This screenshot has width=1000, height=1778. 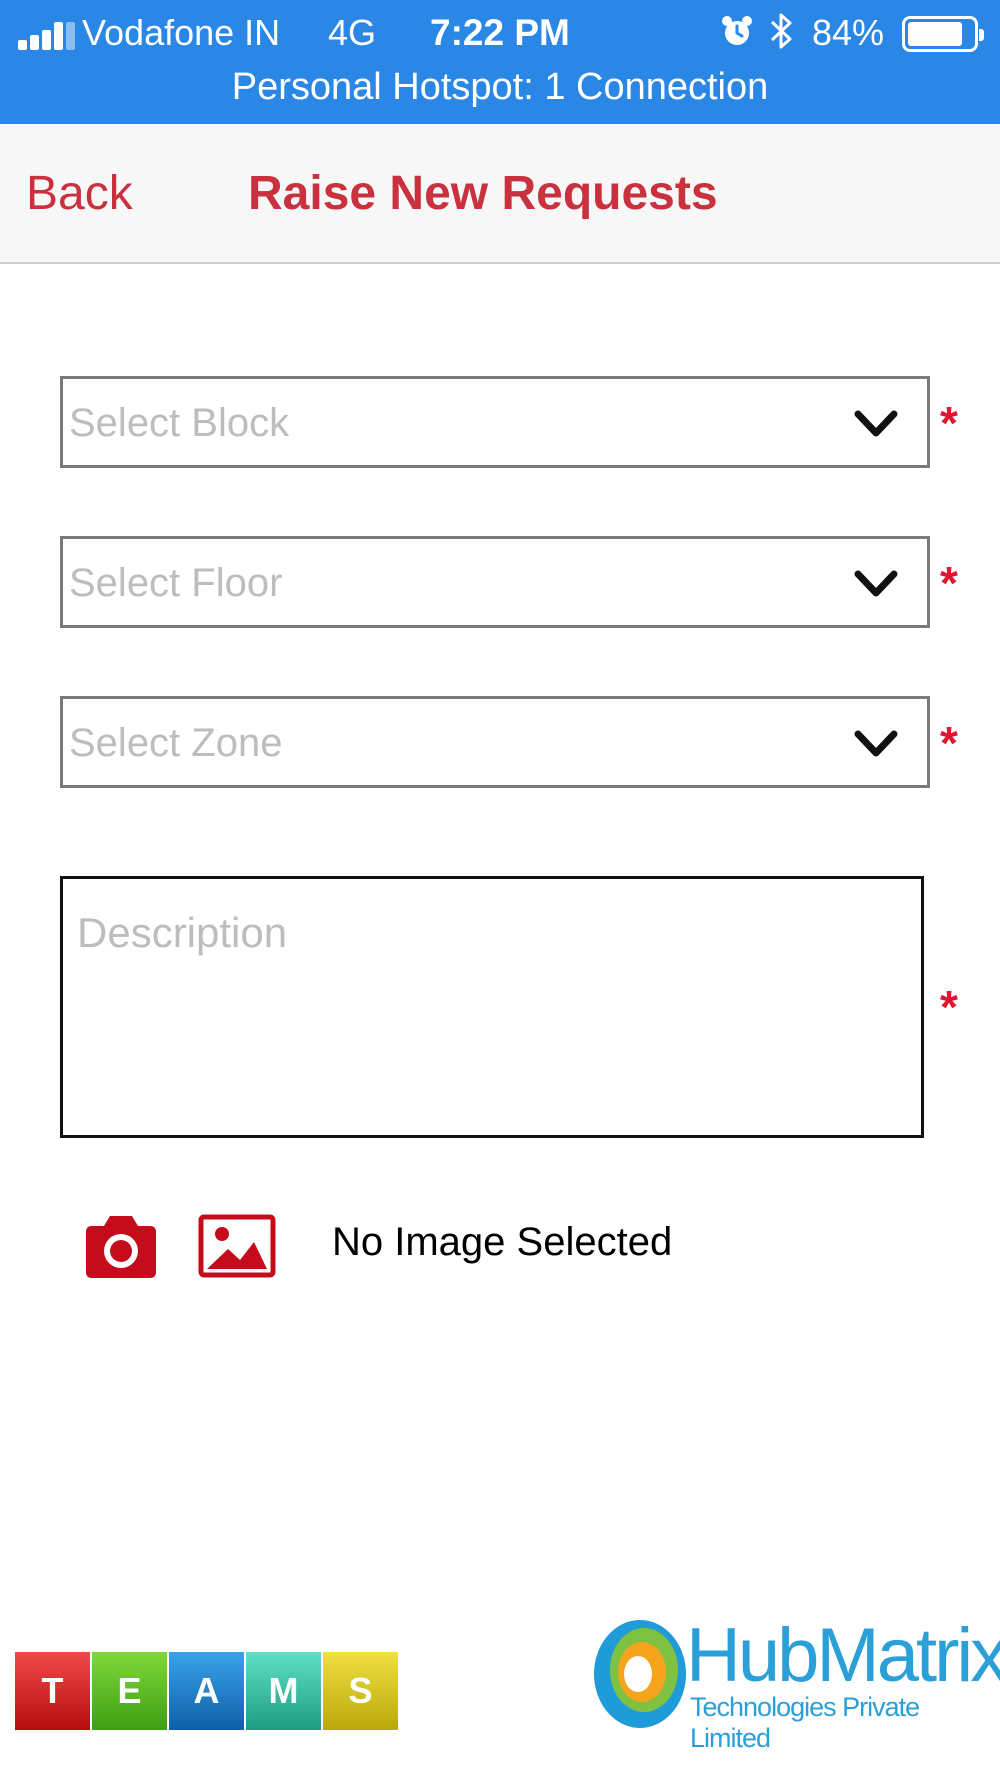 What do you see at coordinates (943, 34) in the screenshot?
I see `battery-icon` at bounding box center [943, 34].